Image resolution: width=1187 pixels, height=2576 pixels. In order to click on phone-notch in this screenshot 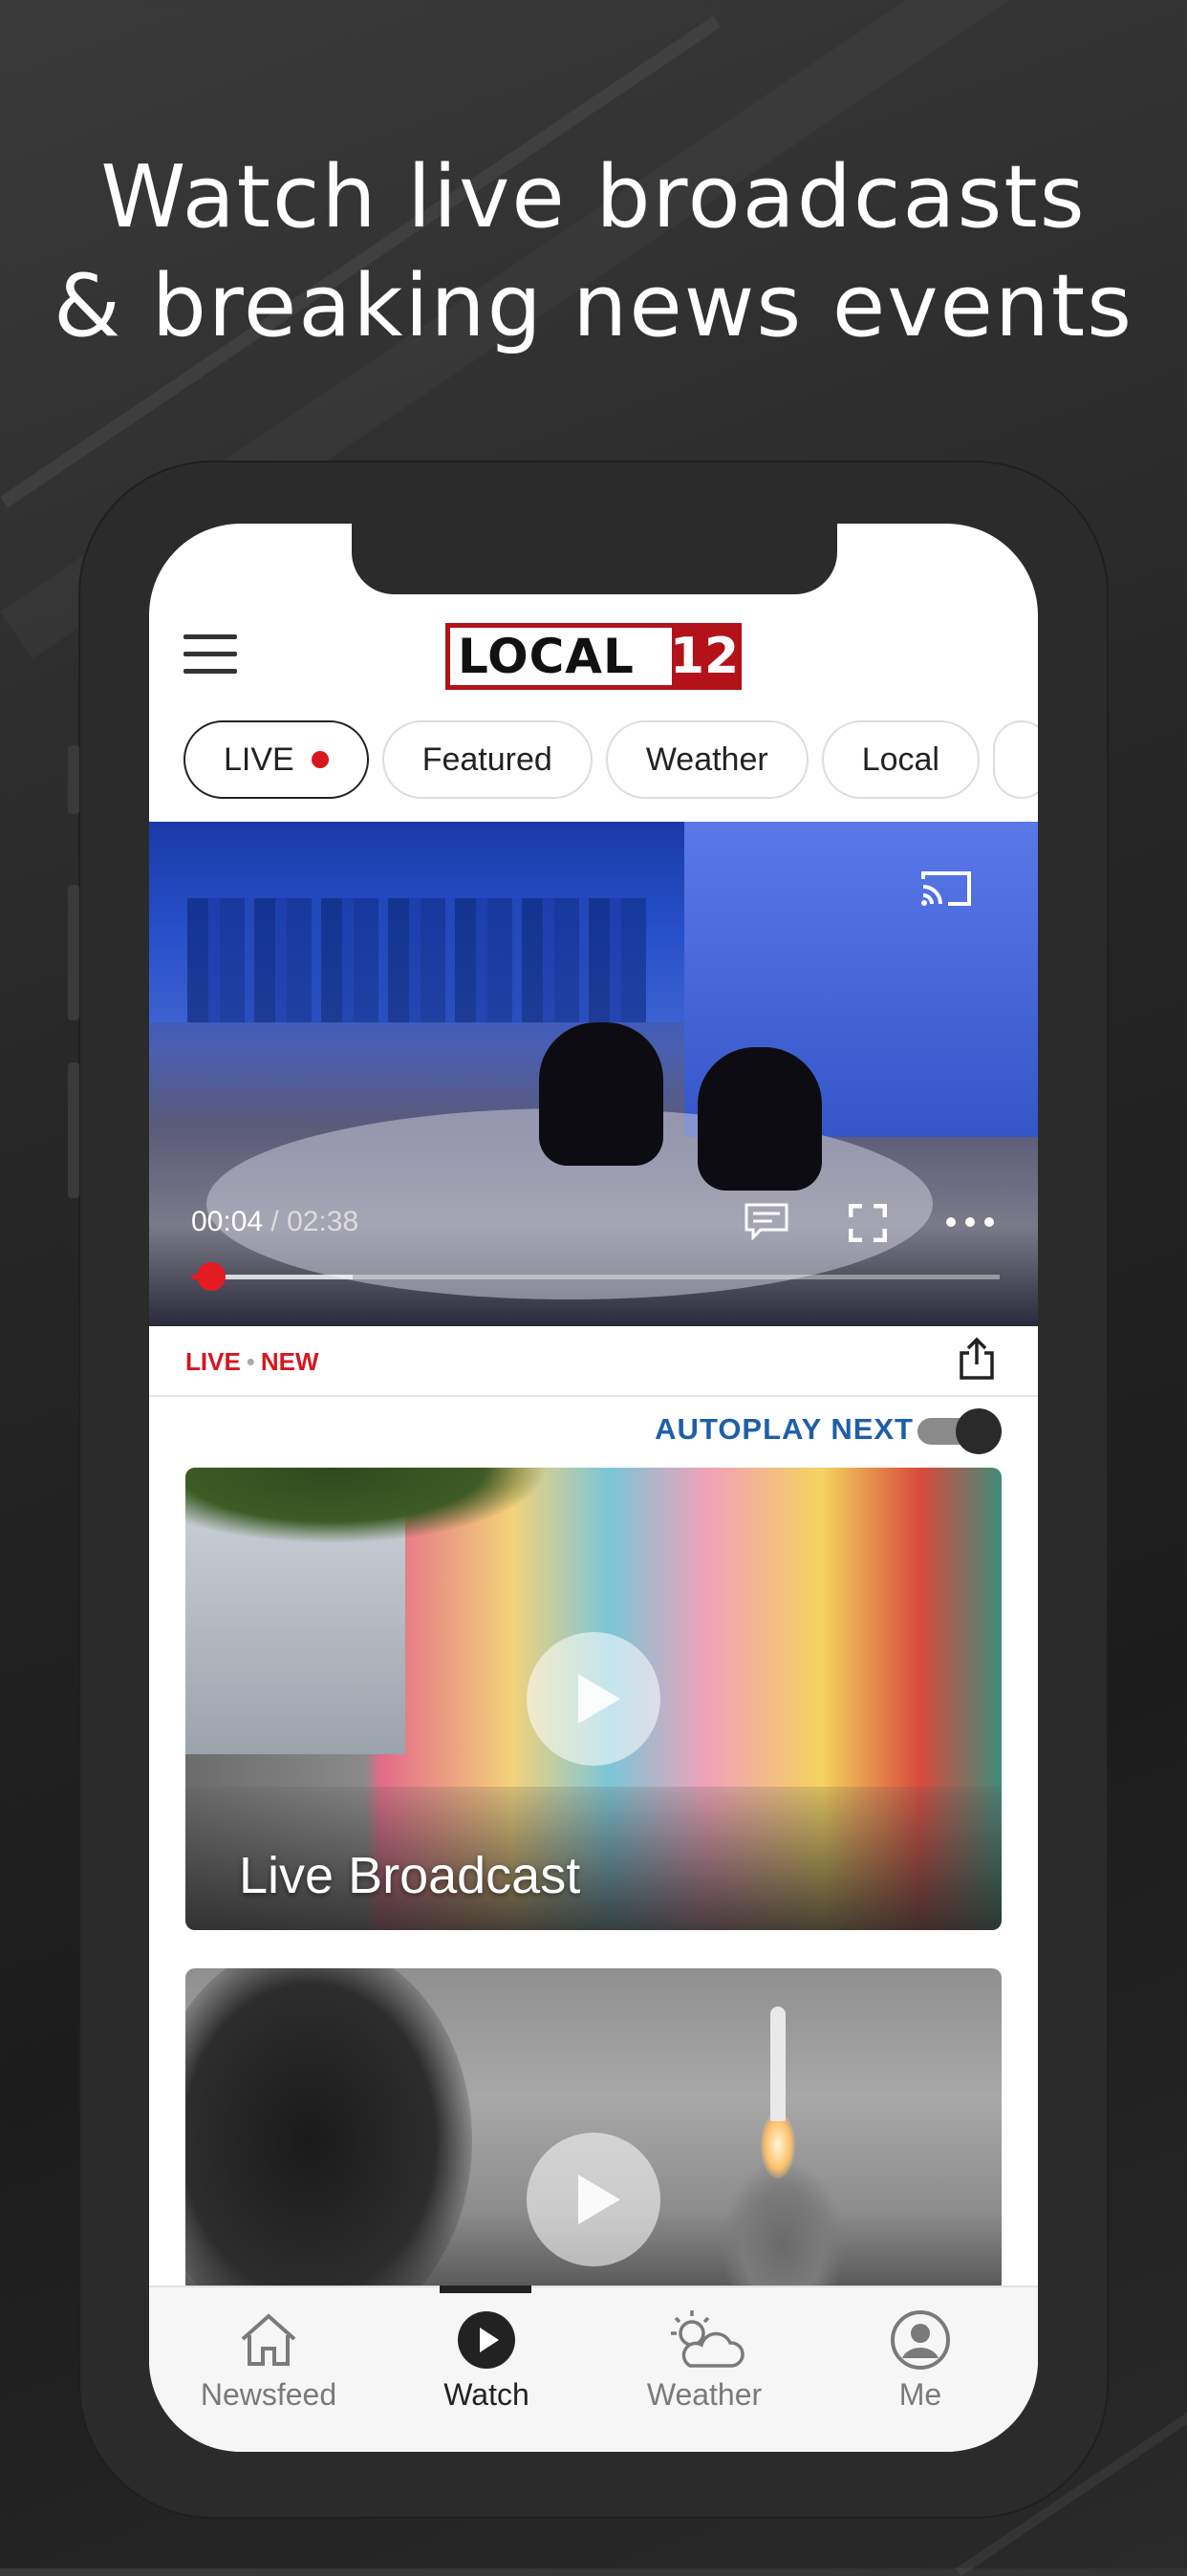, I will do `click(594, 559)`.